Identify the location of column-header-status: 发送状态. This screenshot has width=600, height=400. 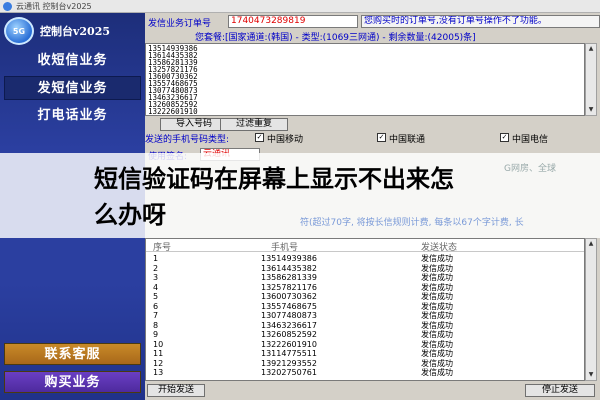
(439, 248).